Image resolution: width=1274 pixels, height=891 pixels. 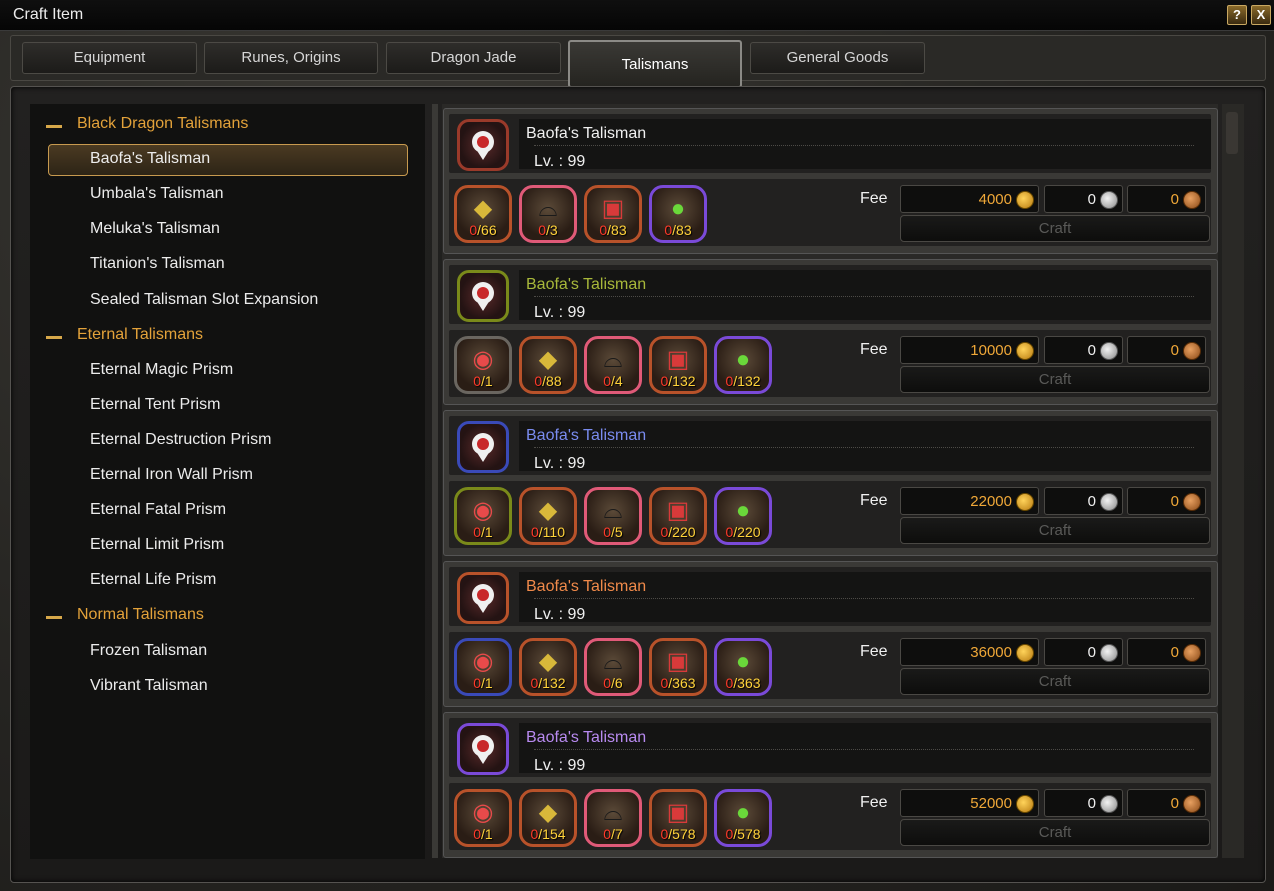 What do you see at coordinates (1233, 481) in the screenshot?
I see `recipe-scrollbar` at bounding box center [1233, 481].